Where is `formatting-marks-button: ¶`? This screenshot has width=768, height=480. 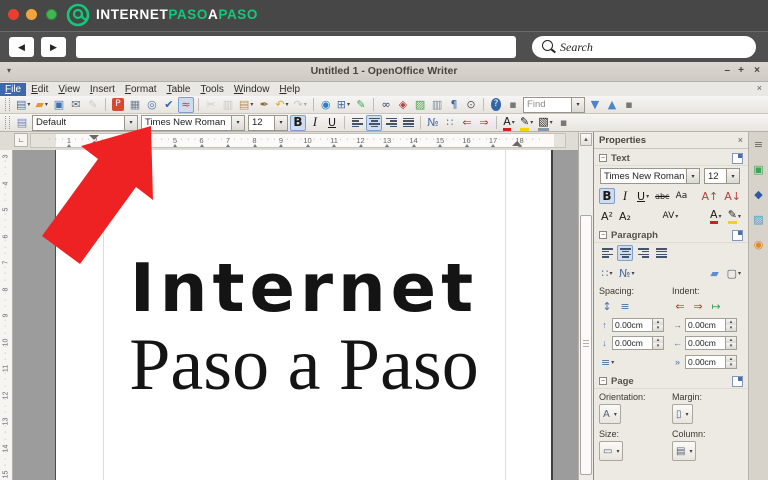 formatting-marks-button: ¶ is located at coordinates (454, 105).